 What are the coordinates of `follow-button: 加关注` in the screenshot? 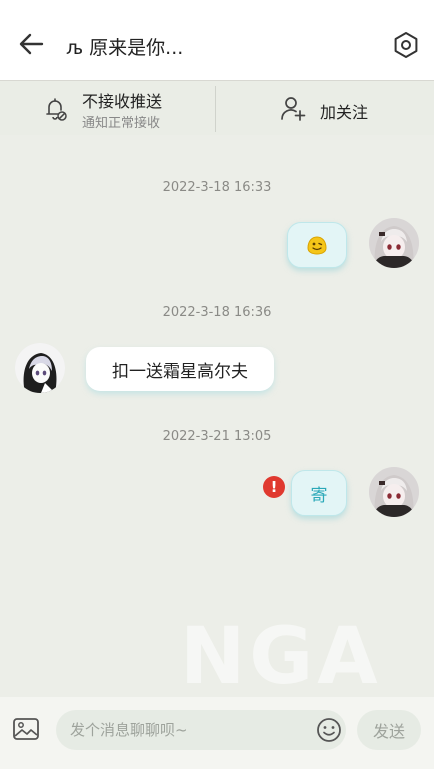 It's located at (344, 111).